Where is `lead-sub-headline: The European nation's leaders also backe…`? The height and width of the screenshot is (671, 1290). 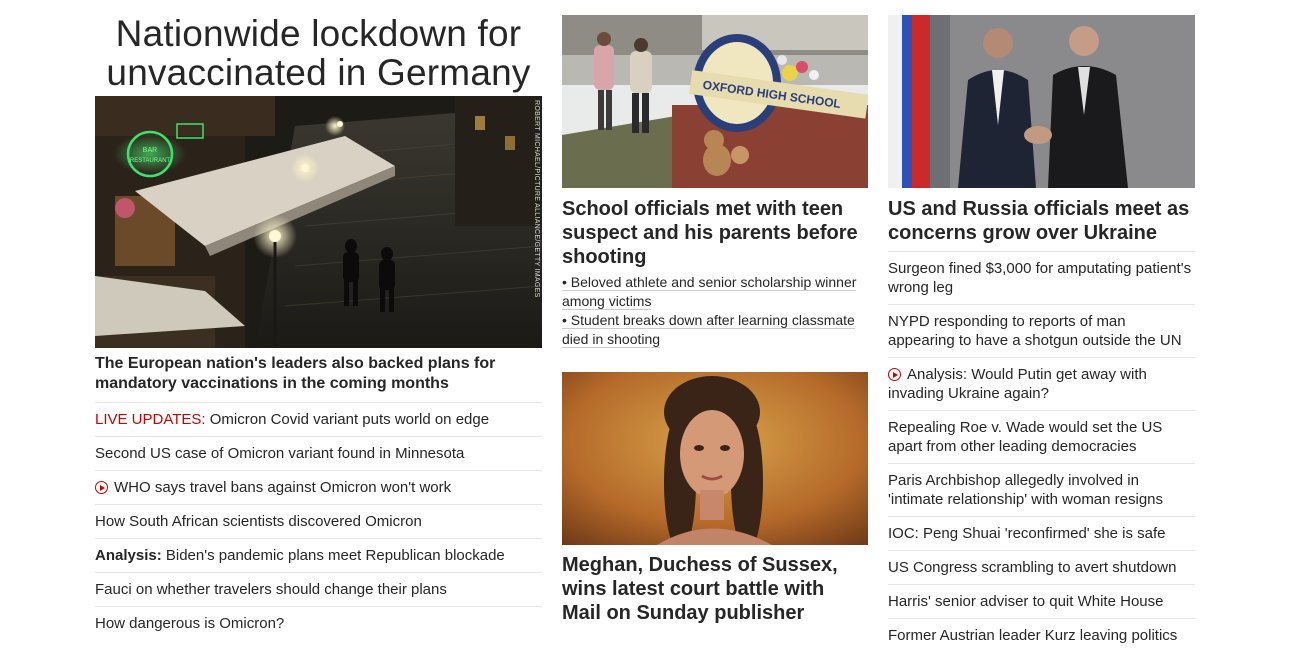 lead-sub-headline: The European nation's leaders also backe… is located at coordinates (318, 374).